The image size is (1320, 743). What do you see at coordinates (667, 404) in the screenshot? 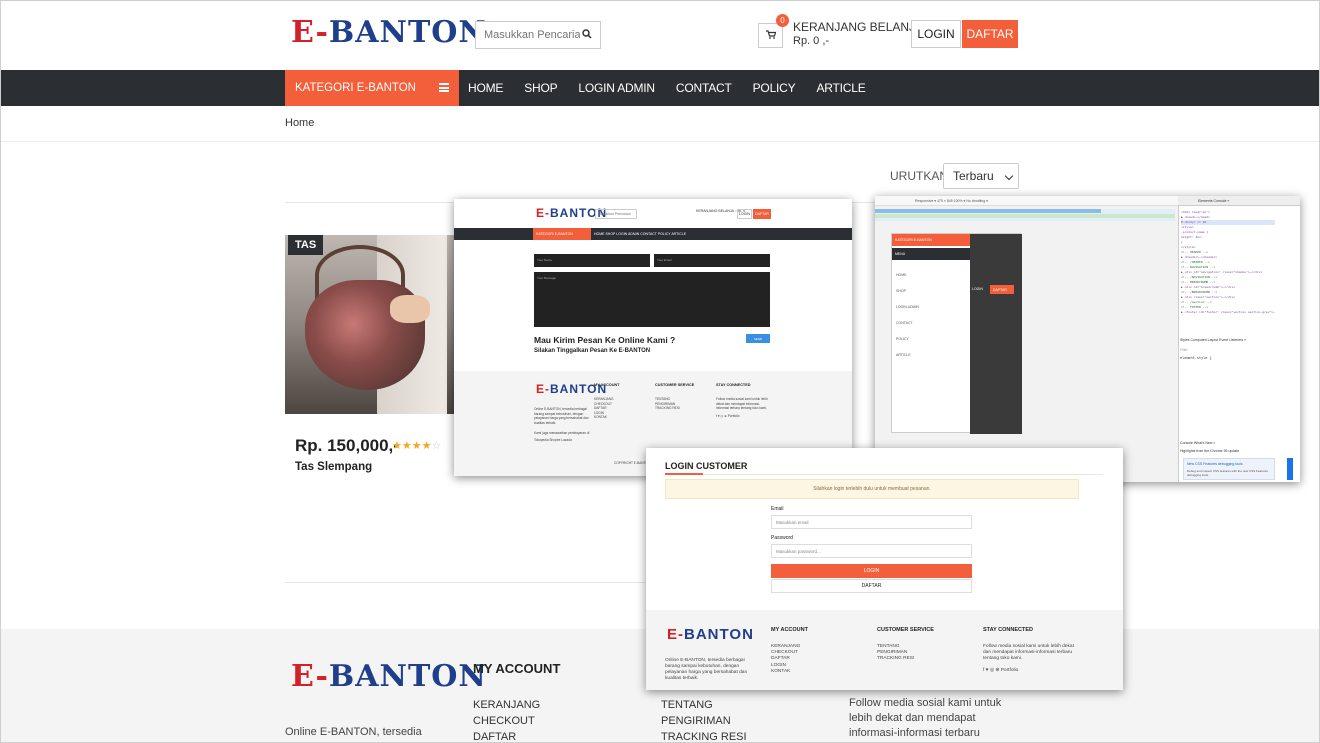
I see `mini-footer-links-2: TENTANG PENGIRIMAN TRACKING RESI` at bounding box center [667, 404].